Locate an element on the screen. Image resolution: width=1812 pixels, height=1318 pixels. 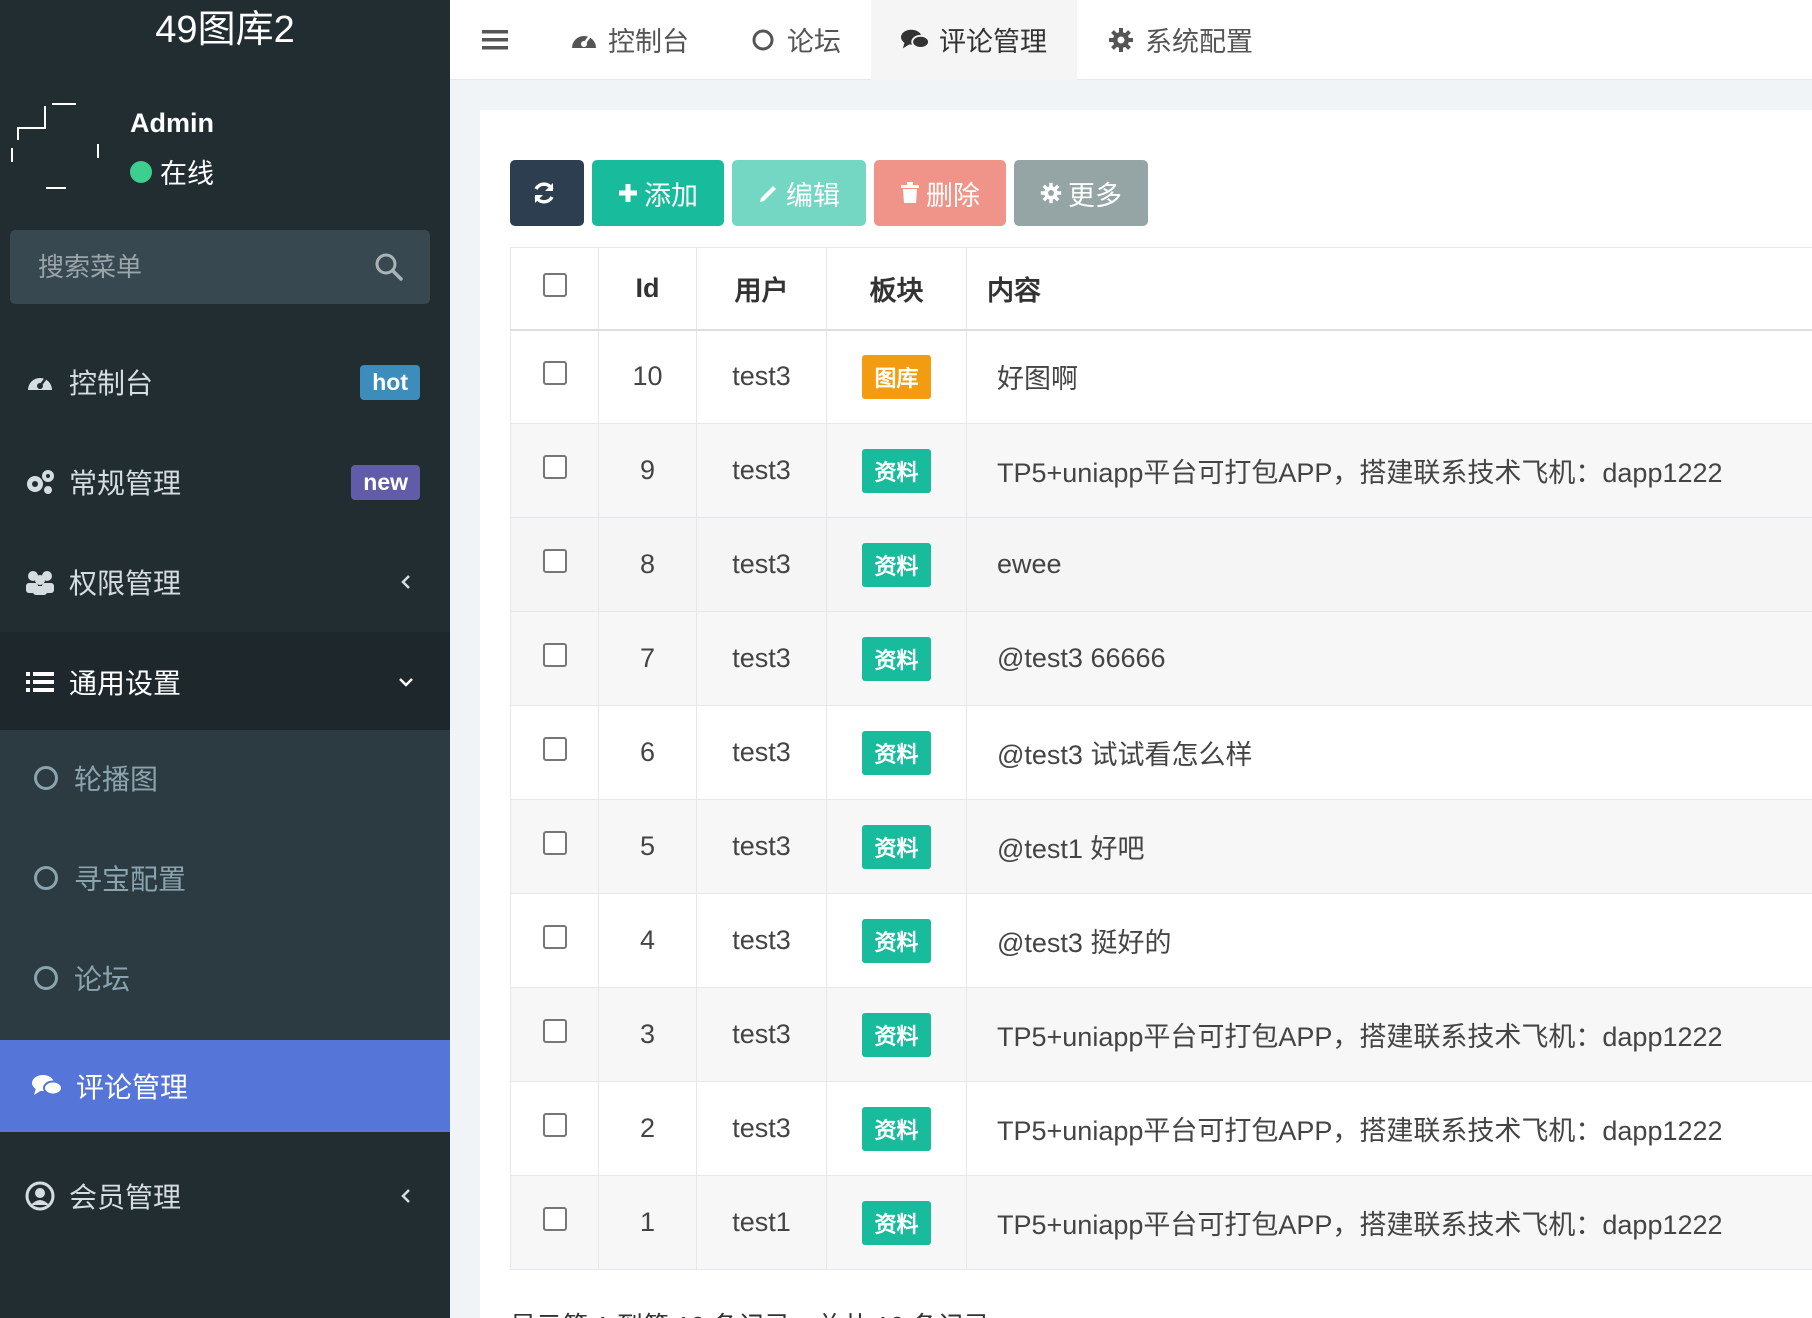
cell-id: 9 is located at coordinates (647, 470).